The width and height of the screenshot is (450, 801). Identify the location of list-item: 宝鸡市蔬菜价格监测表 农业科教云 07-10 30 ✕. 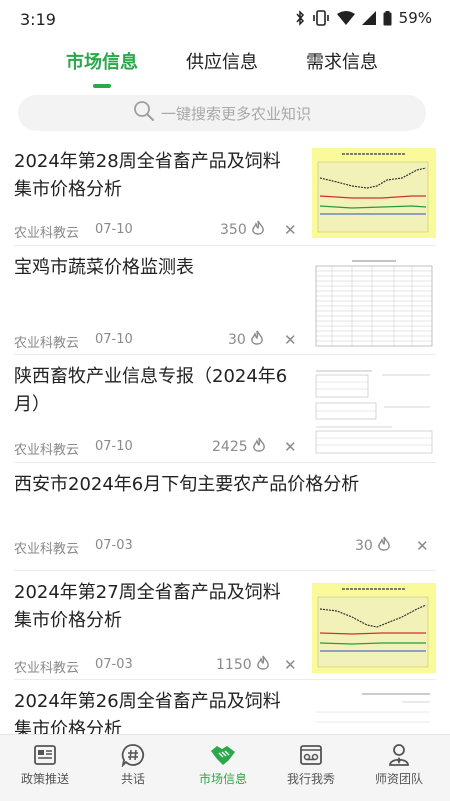
(225, 300).